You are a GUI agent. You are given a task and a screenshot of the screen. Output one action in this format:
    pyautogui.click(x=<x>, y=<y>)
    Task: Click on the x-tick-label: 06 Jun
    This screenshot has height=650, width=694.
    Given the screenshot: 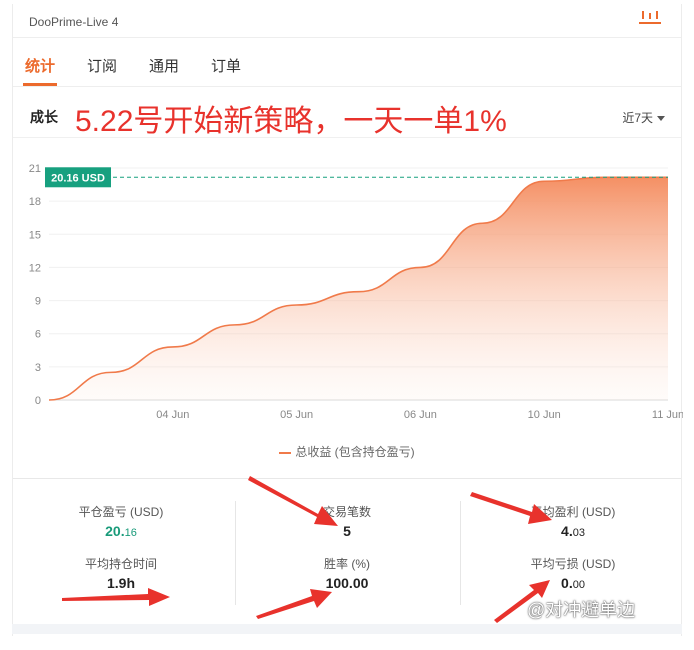 What is the action you would take?
    pyautogui.click(x=420, y=415)
    